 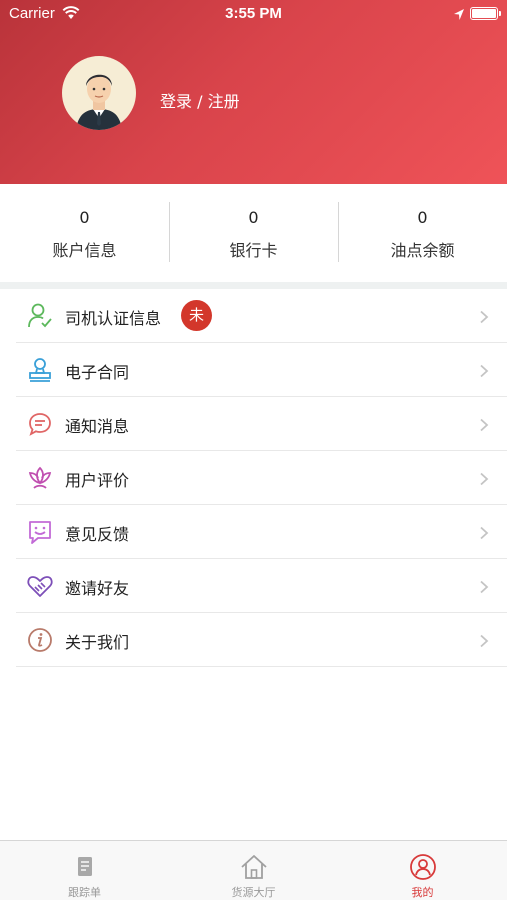 I want to click on tab-mine: 我的, so click(x=422, y=870).